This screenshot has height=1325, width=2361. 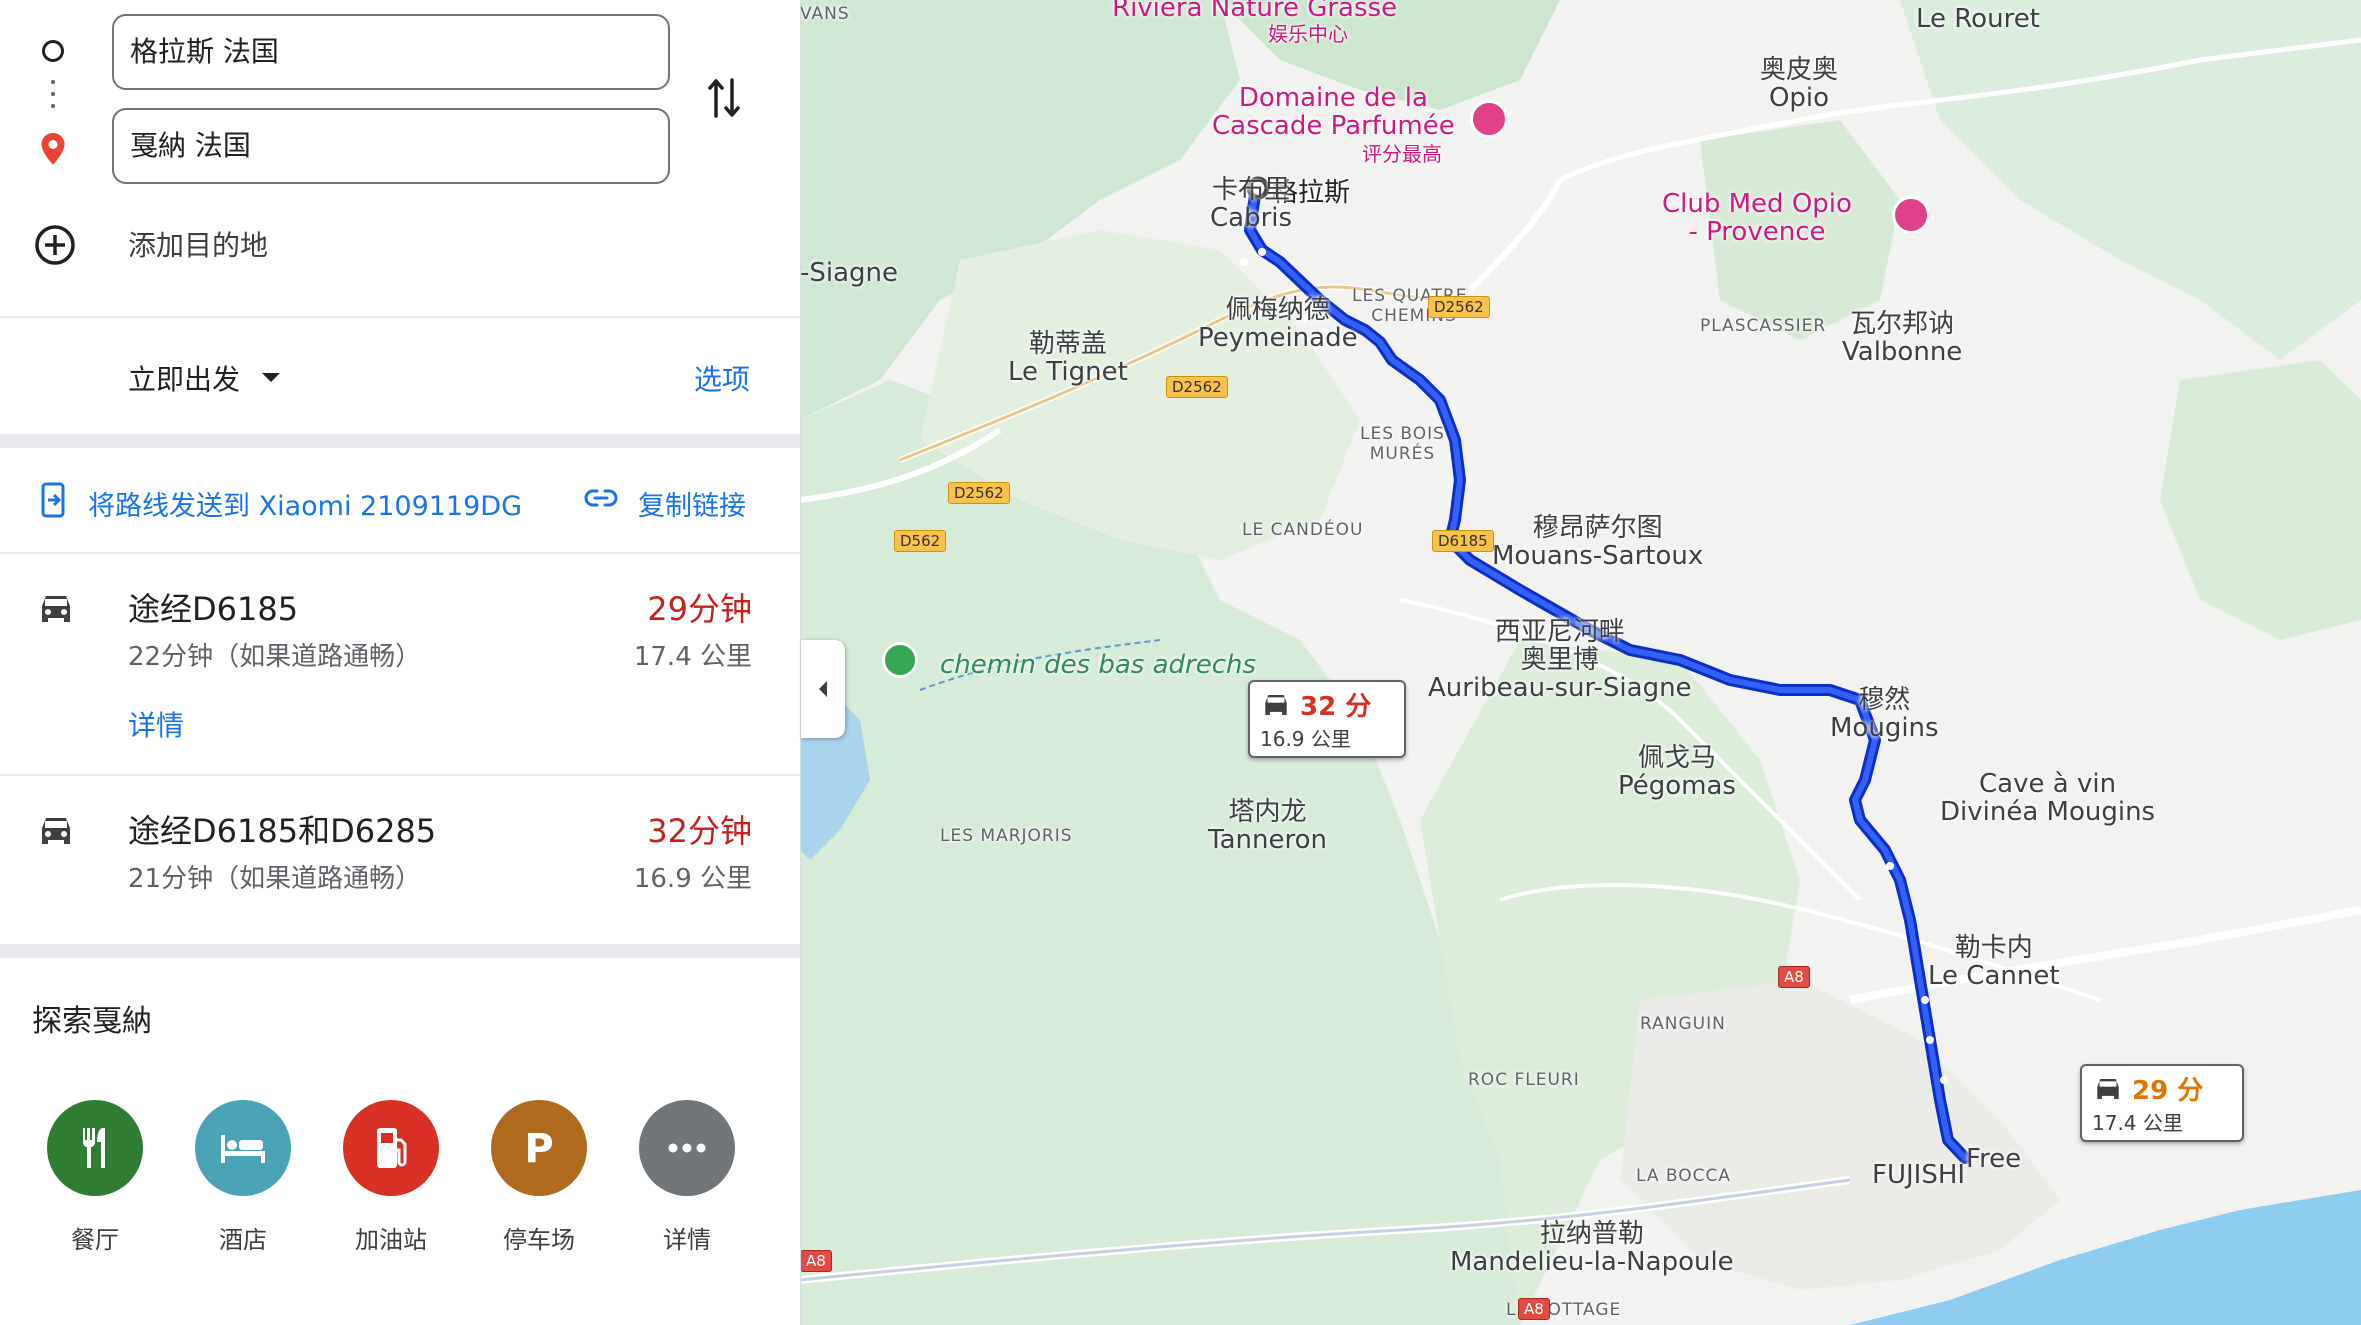 I want to click on town-mougins: 穆然 Mougins, so click(x=1884, y=714).